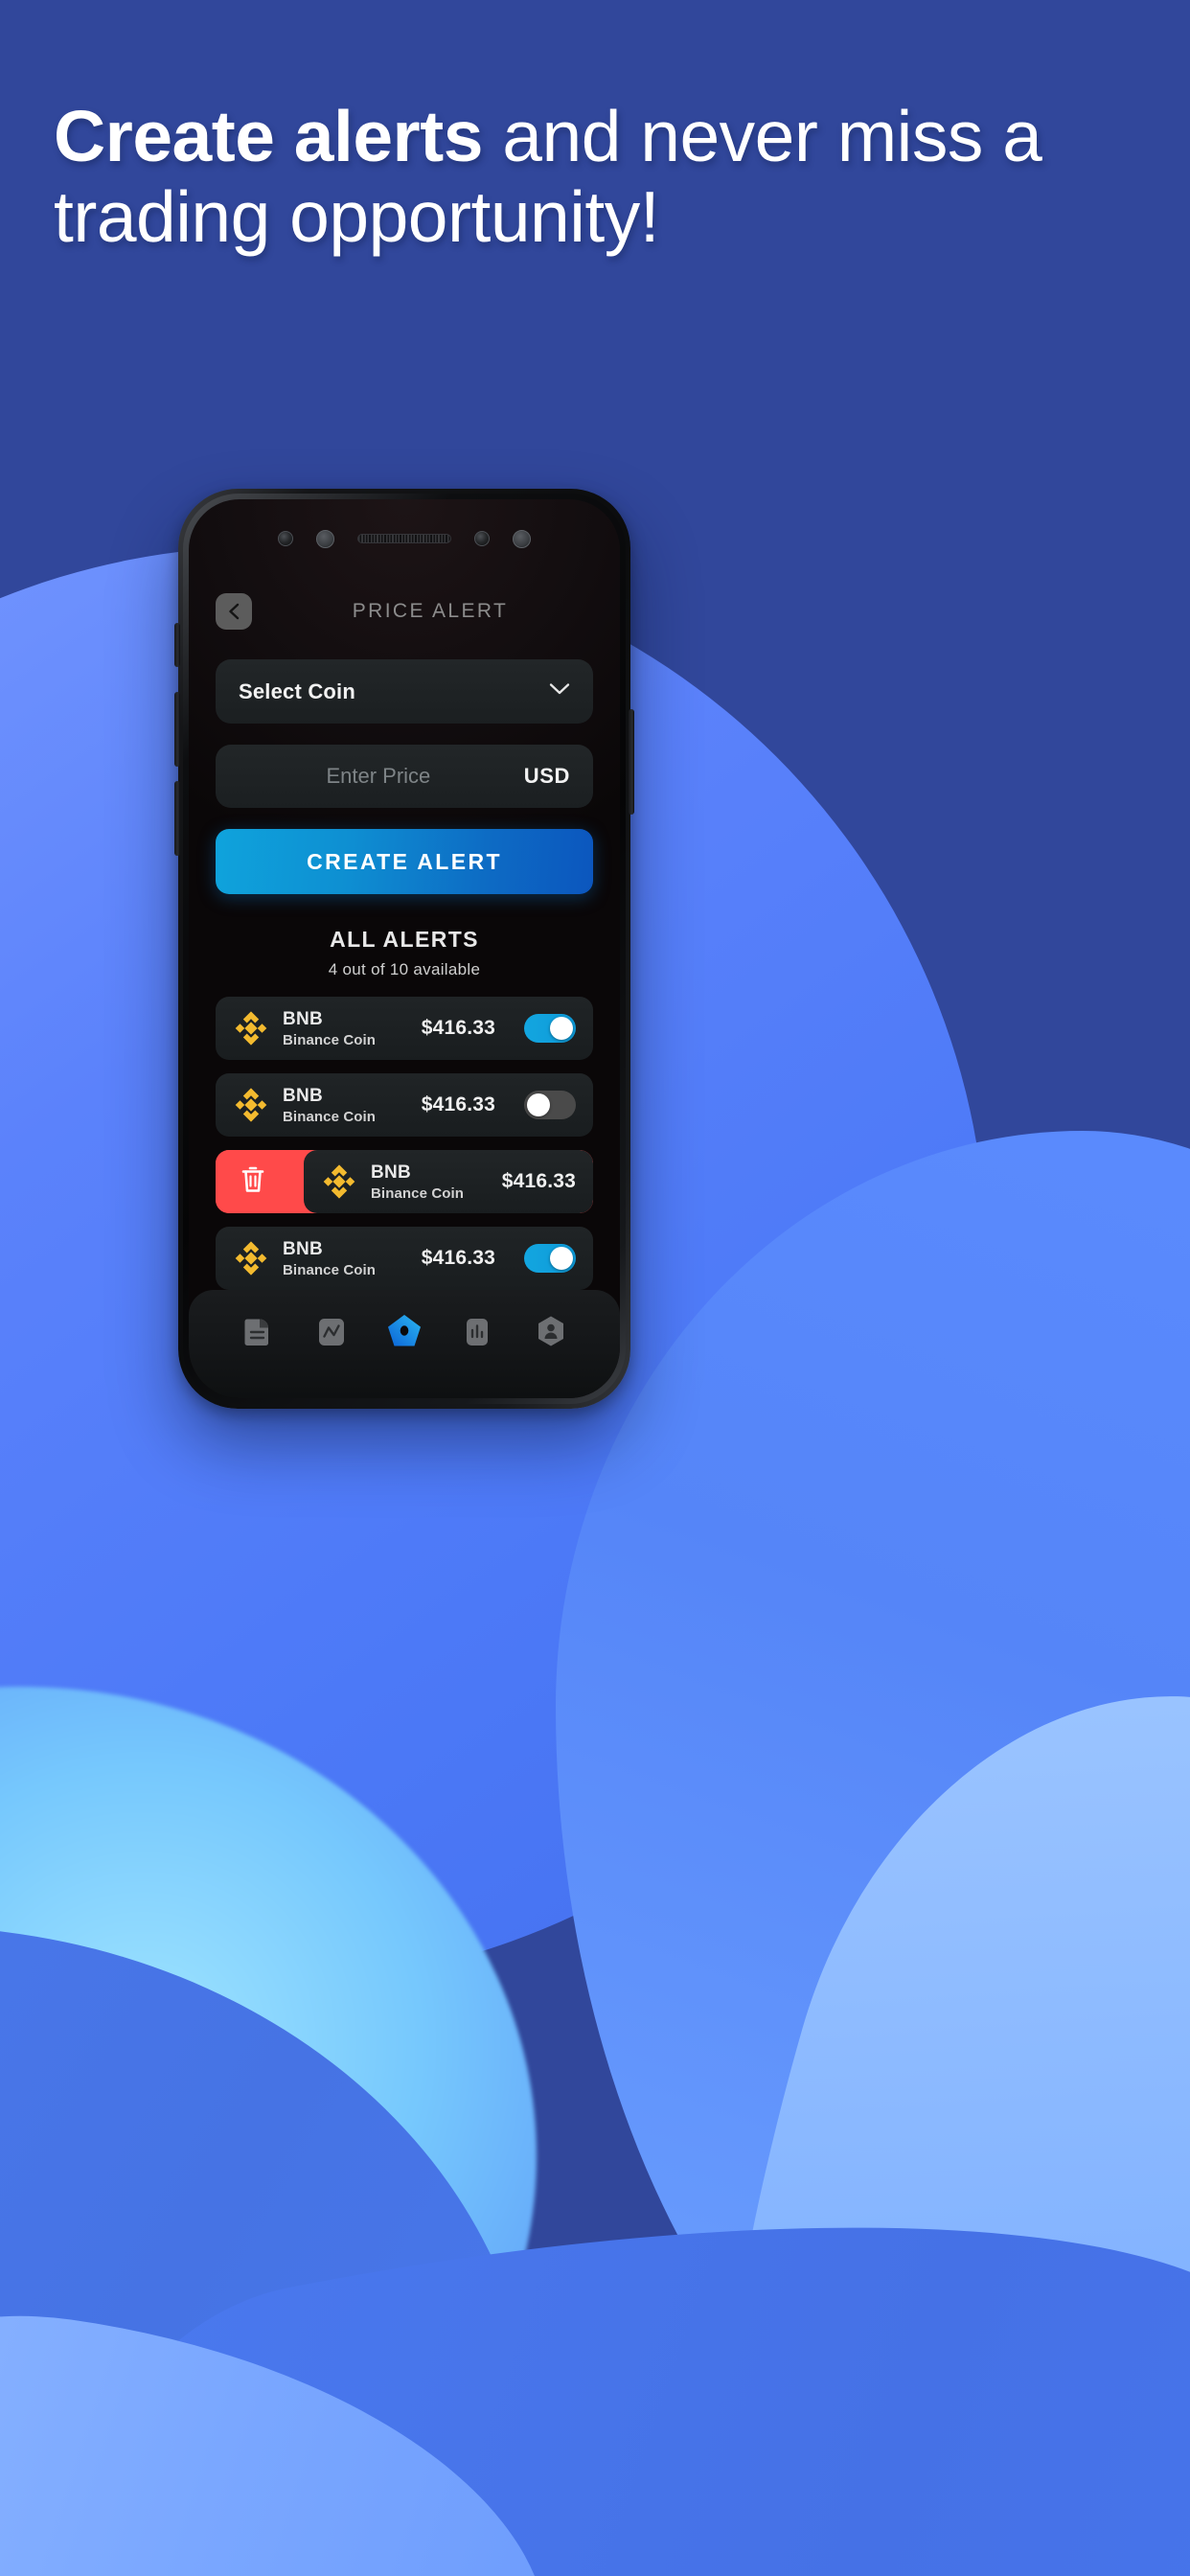  I want to click on front-camera-icon, so click(286, 538).